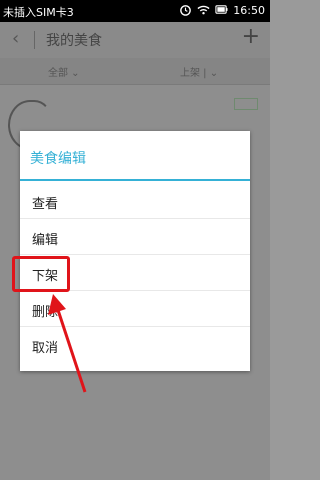  What do you see at coordinates (67, 343) in the screenshot?
I see `annotation-arrow-icon` at bounding box center [67, 343].